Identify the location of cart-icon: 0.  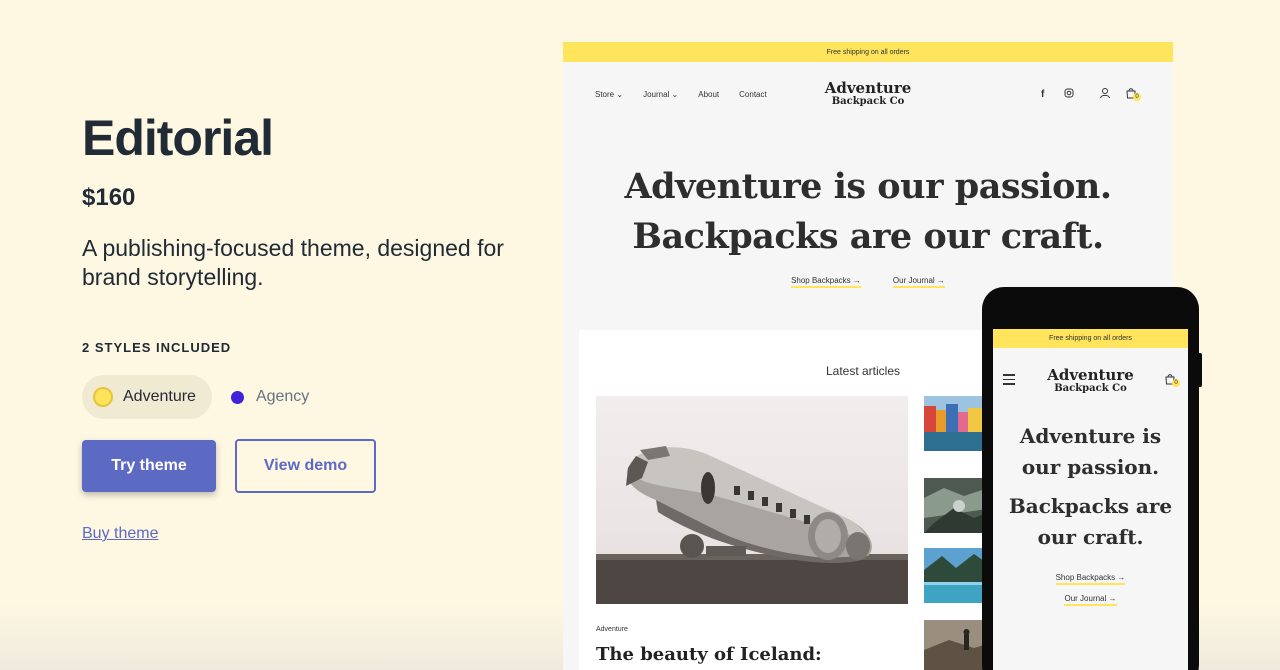
(1133, 93).